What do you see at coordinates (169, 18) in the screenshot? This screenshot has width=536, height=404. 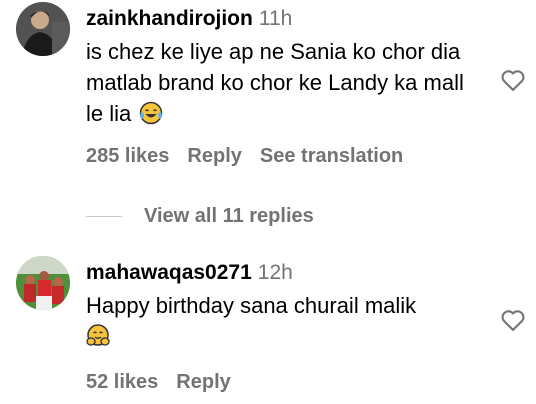 I see `username: zainkhandirojion` at bounding box center [169, 18].